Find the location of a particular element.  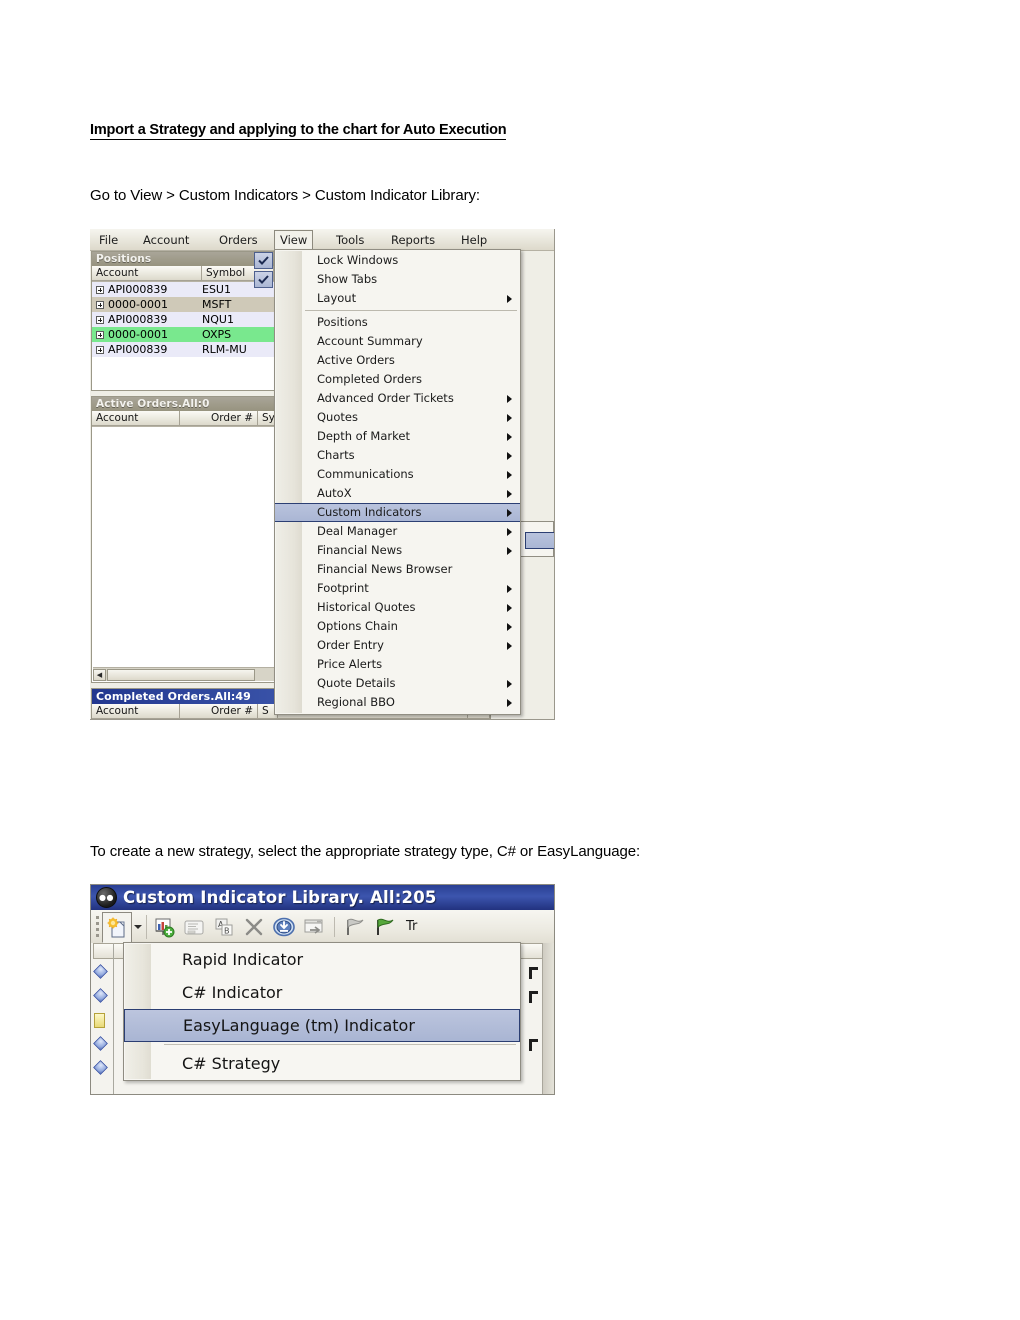

close-x-icon is located at coordinates (254, 926).